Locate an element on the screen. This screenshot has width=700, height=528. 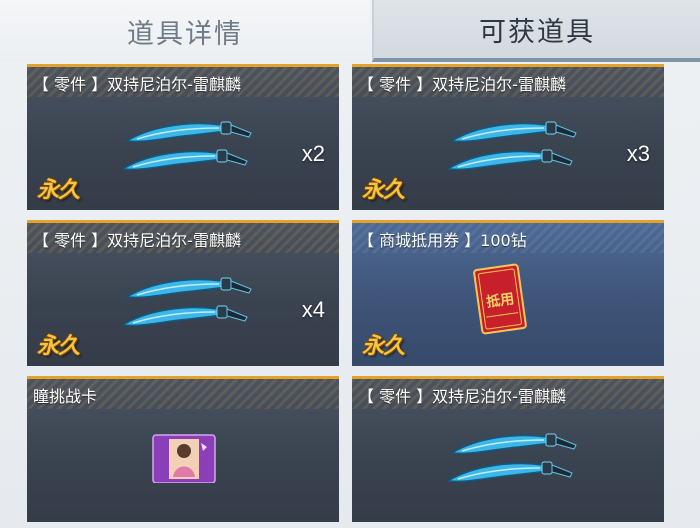
tab-obtainable-items: 可获道具 is located at coordinates (536, 31).